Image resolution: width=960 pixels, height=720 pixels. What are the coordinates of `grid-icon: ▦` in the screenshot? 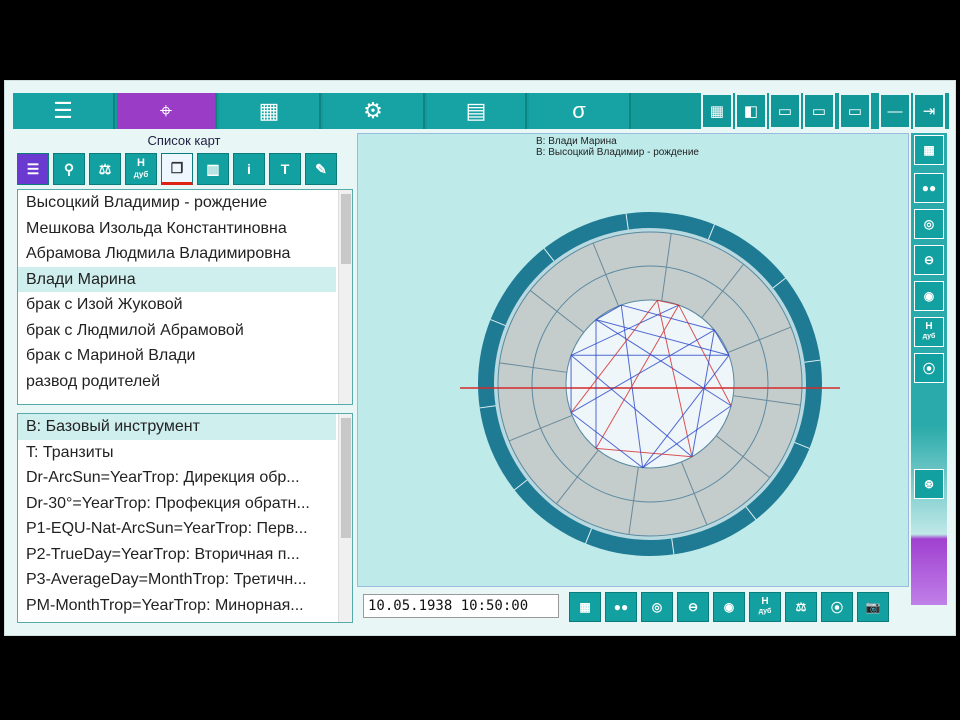 It's located at (269, 110).